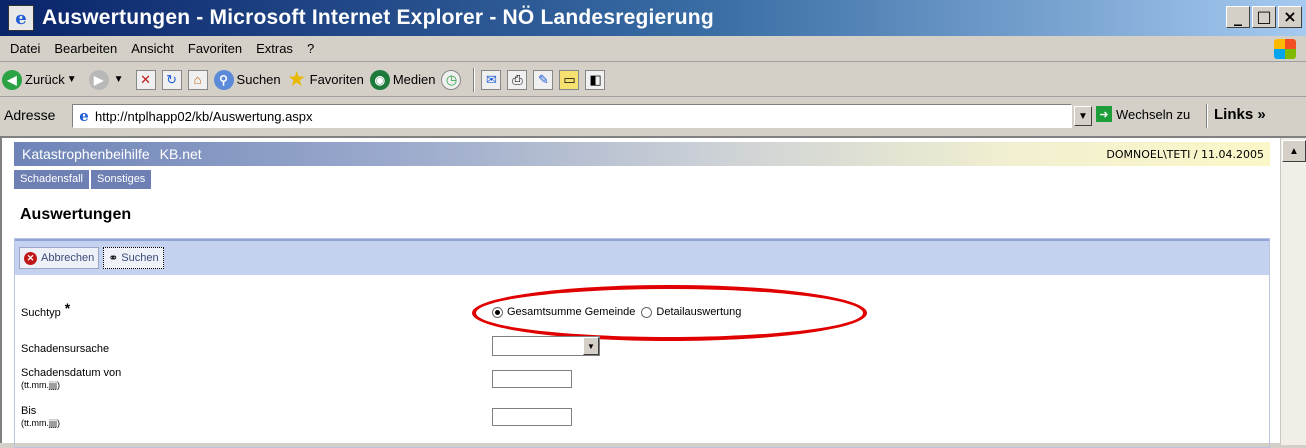 This screenshot has height=448, width=1306. I want to click on radio-gesamtsumme: Gesamtsumme Gemeinde, so click(563, 312).